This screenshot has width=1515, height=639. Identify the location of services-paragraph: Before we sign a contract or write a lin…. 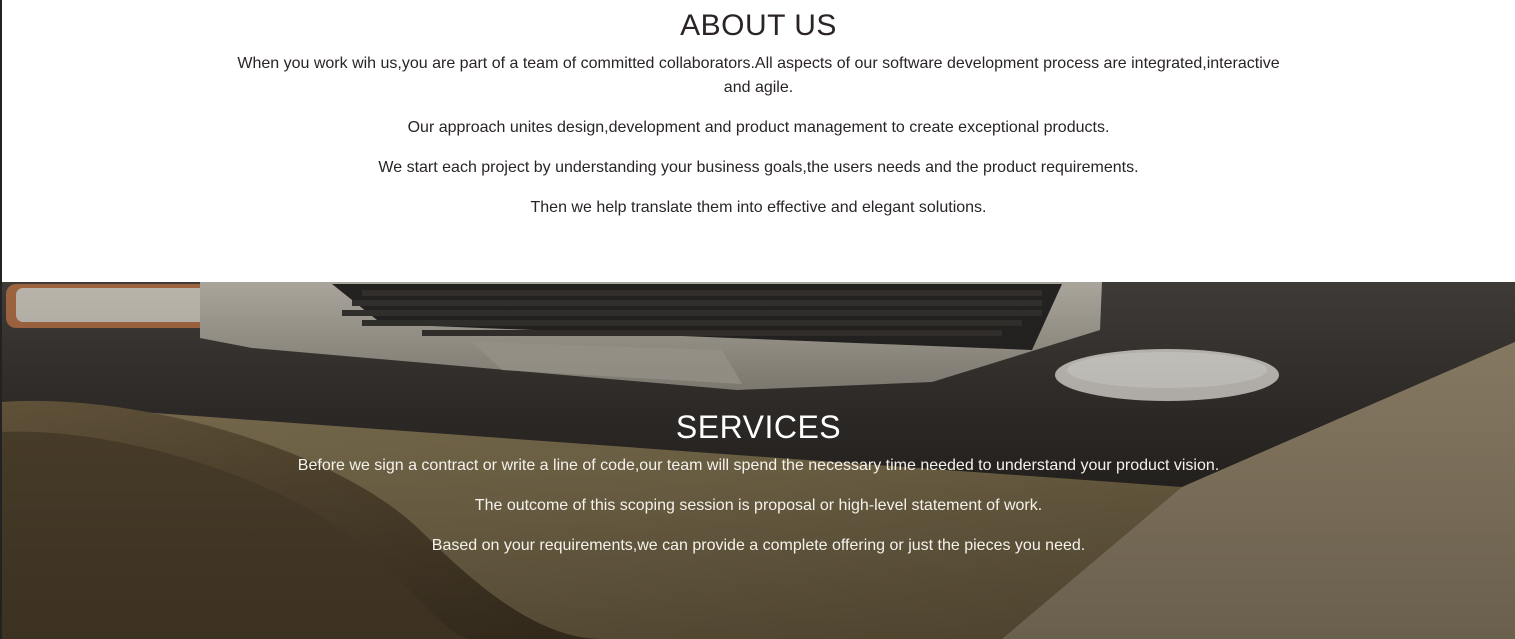
(758, 465).